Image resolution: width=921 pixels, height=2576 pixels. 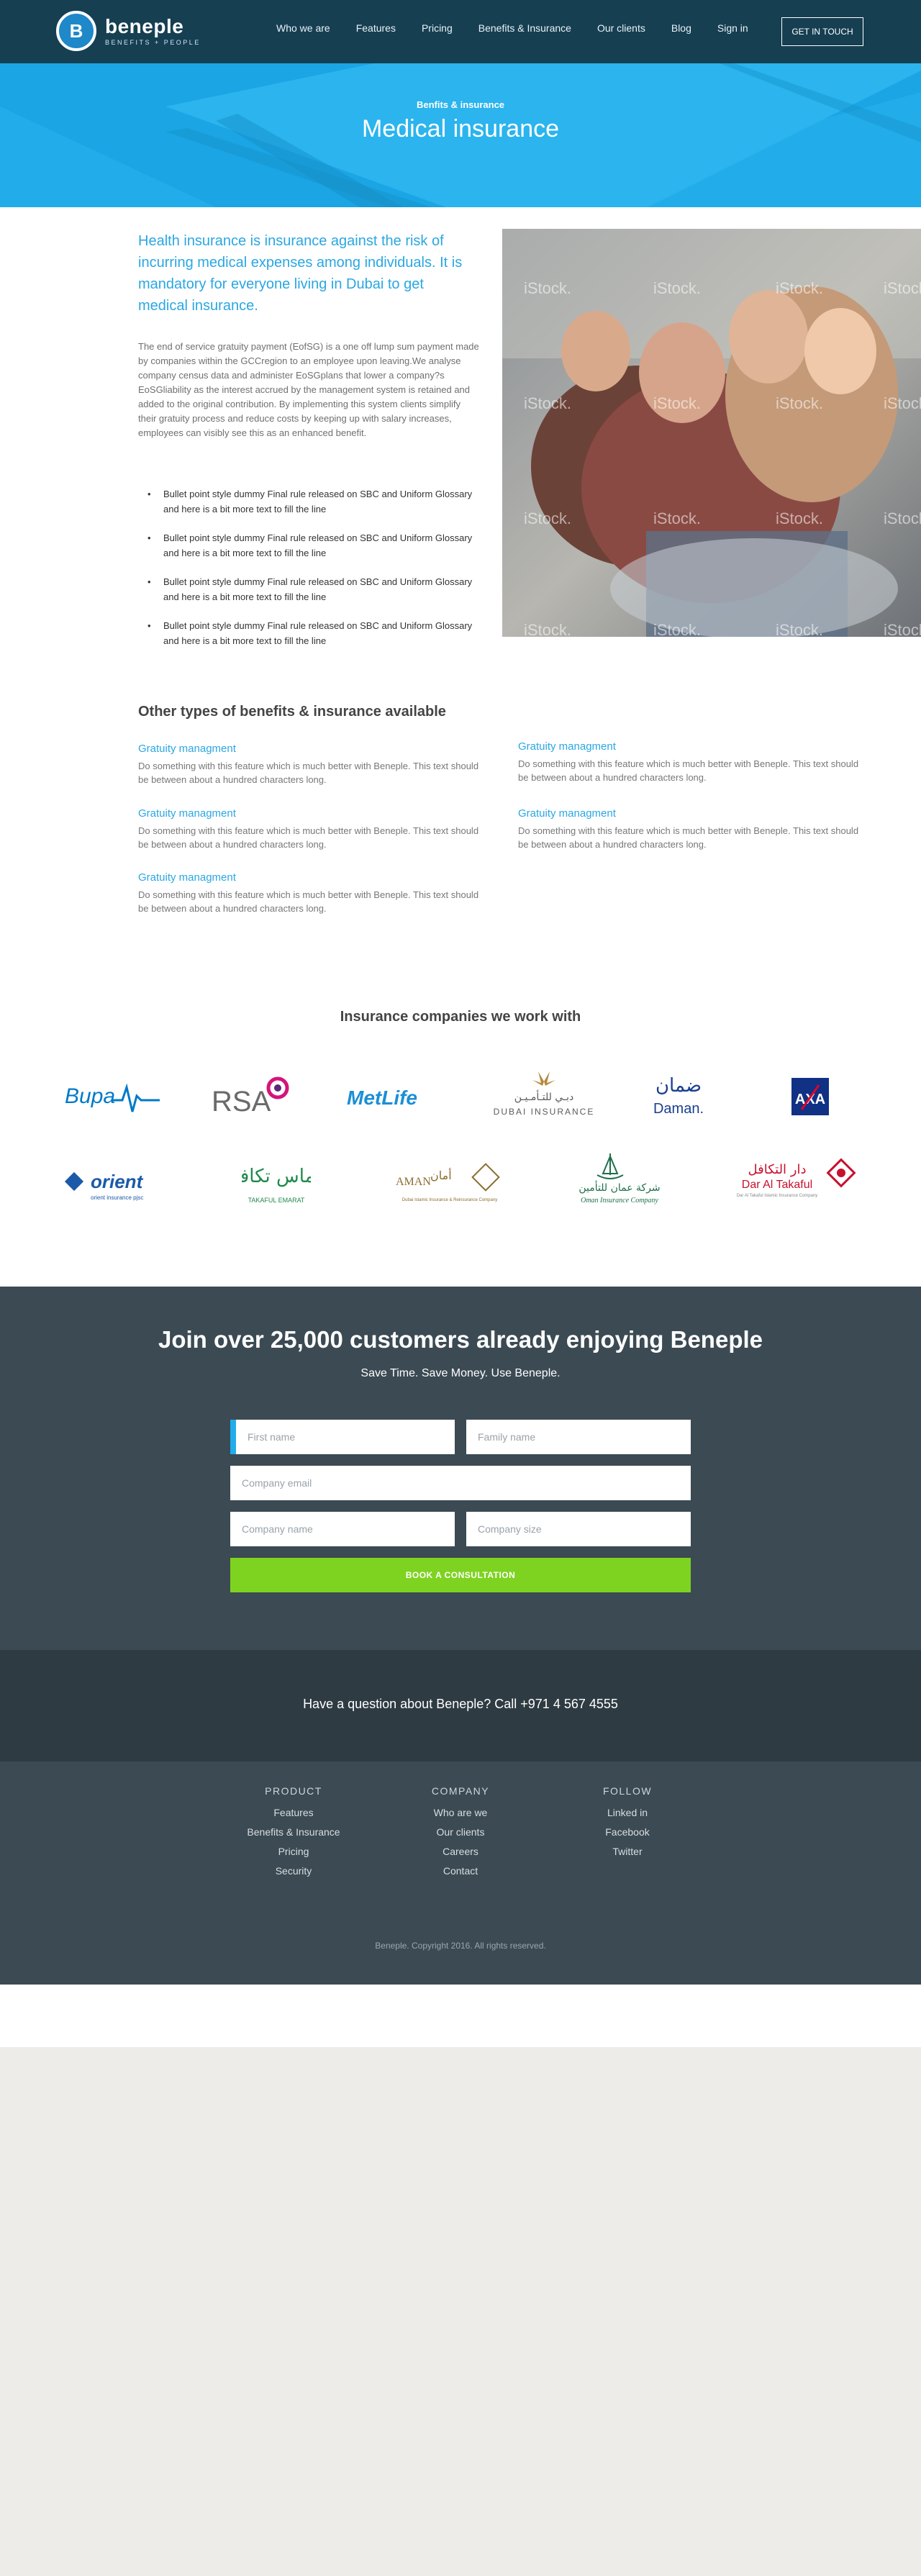 I want to click on axa-logo: AXA, so click(x=811, y=1098).